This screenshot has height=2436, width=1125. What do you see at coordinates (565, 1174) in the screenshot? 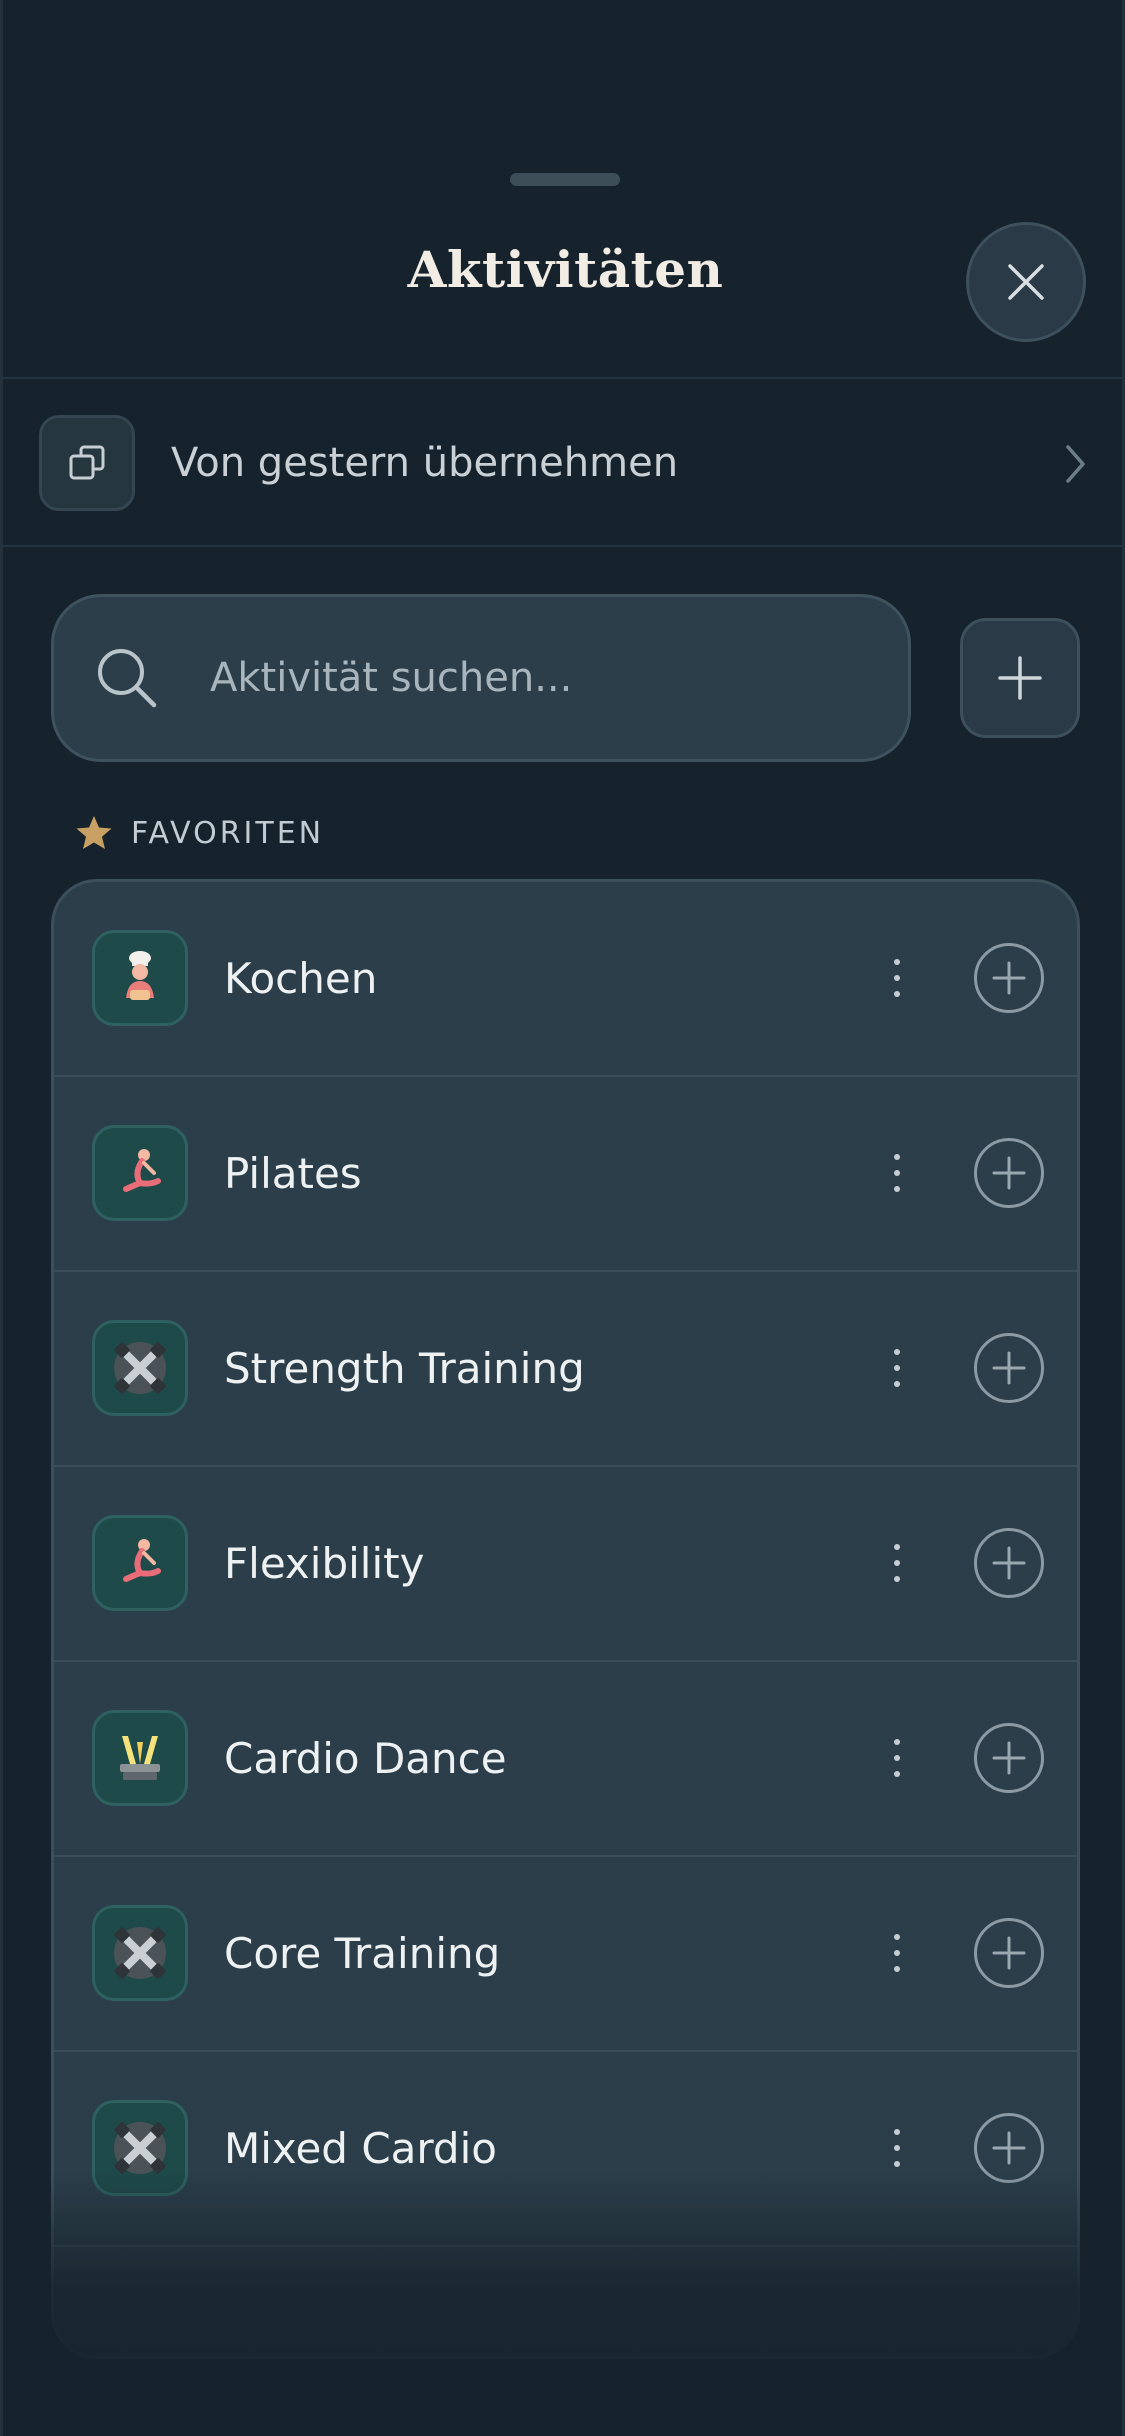
I see `list-item: Pilates` at bounding box center [565, 1174].